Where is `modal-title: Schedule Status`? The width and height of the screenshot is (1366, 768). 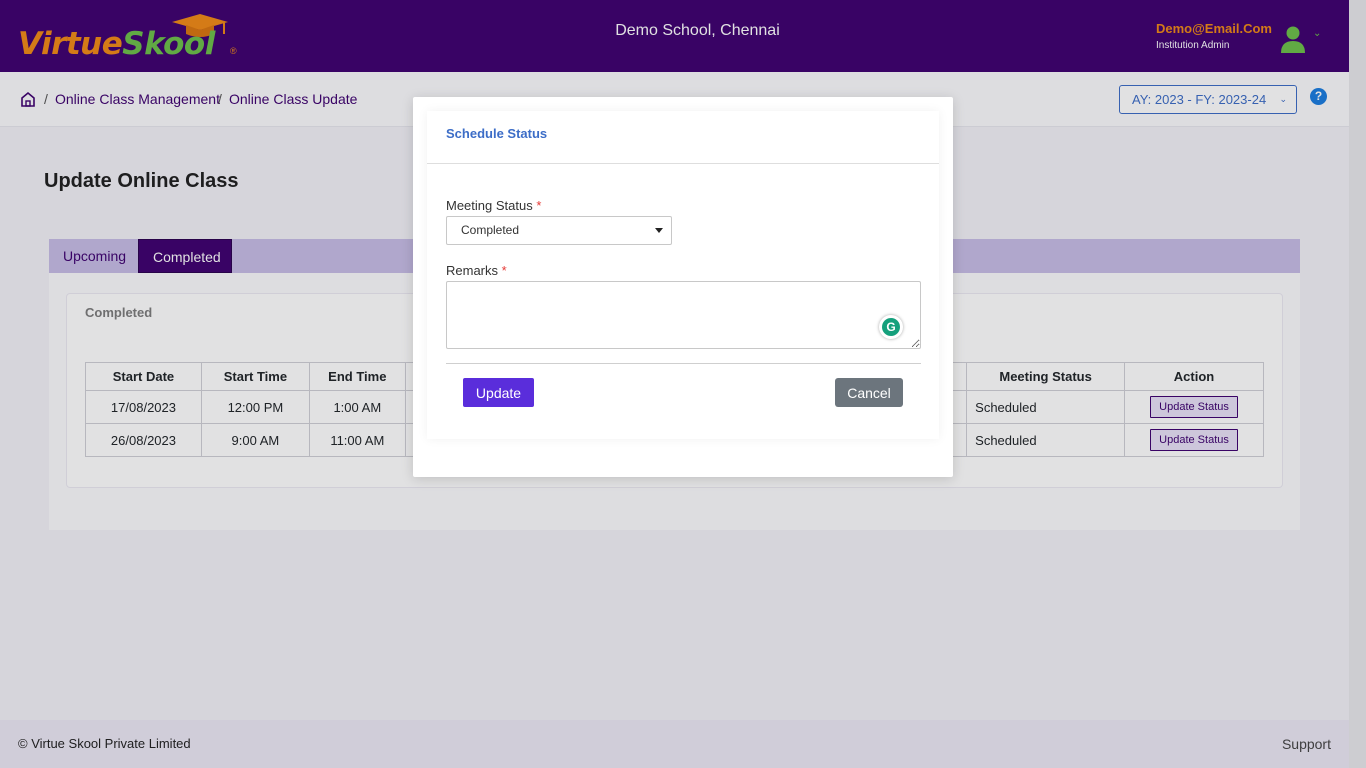 modal-title: Schedule Status is located at coordinates (497, 133).